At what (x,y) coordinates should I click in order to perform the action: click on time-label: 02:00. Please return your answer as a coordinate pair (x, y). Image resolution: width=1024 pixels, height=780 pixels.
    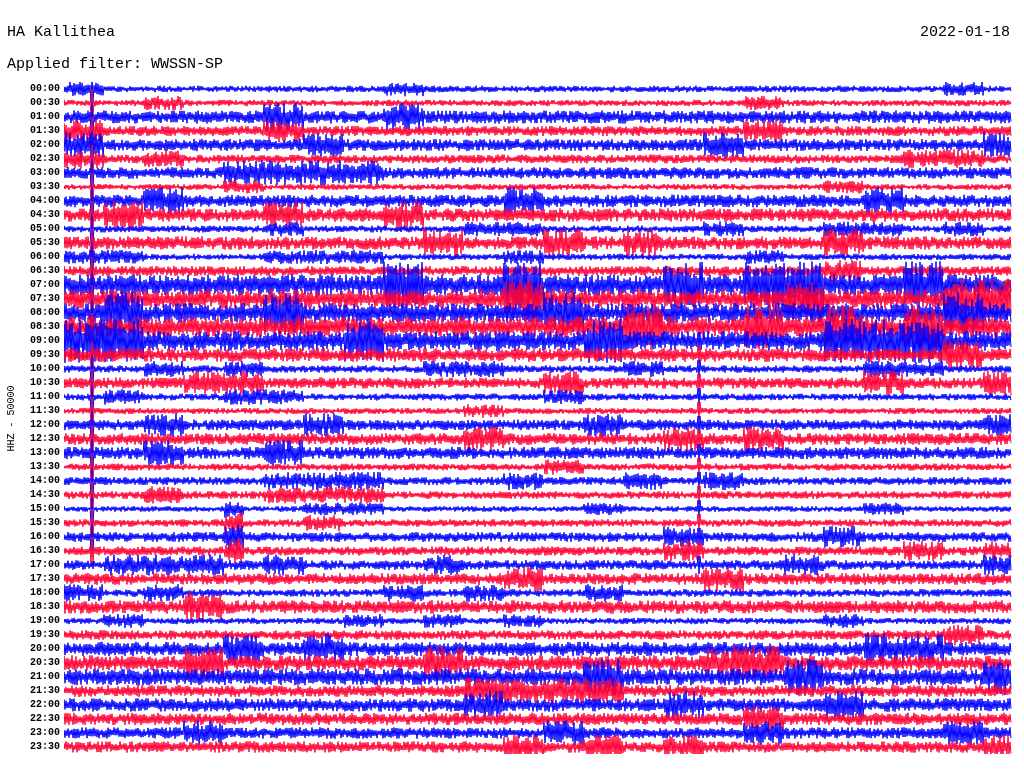
    Looking at the image, I should click on (45, 145).